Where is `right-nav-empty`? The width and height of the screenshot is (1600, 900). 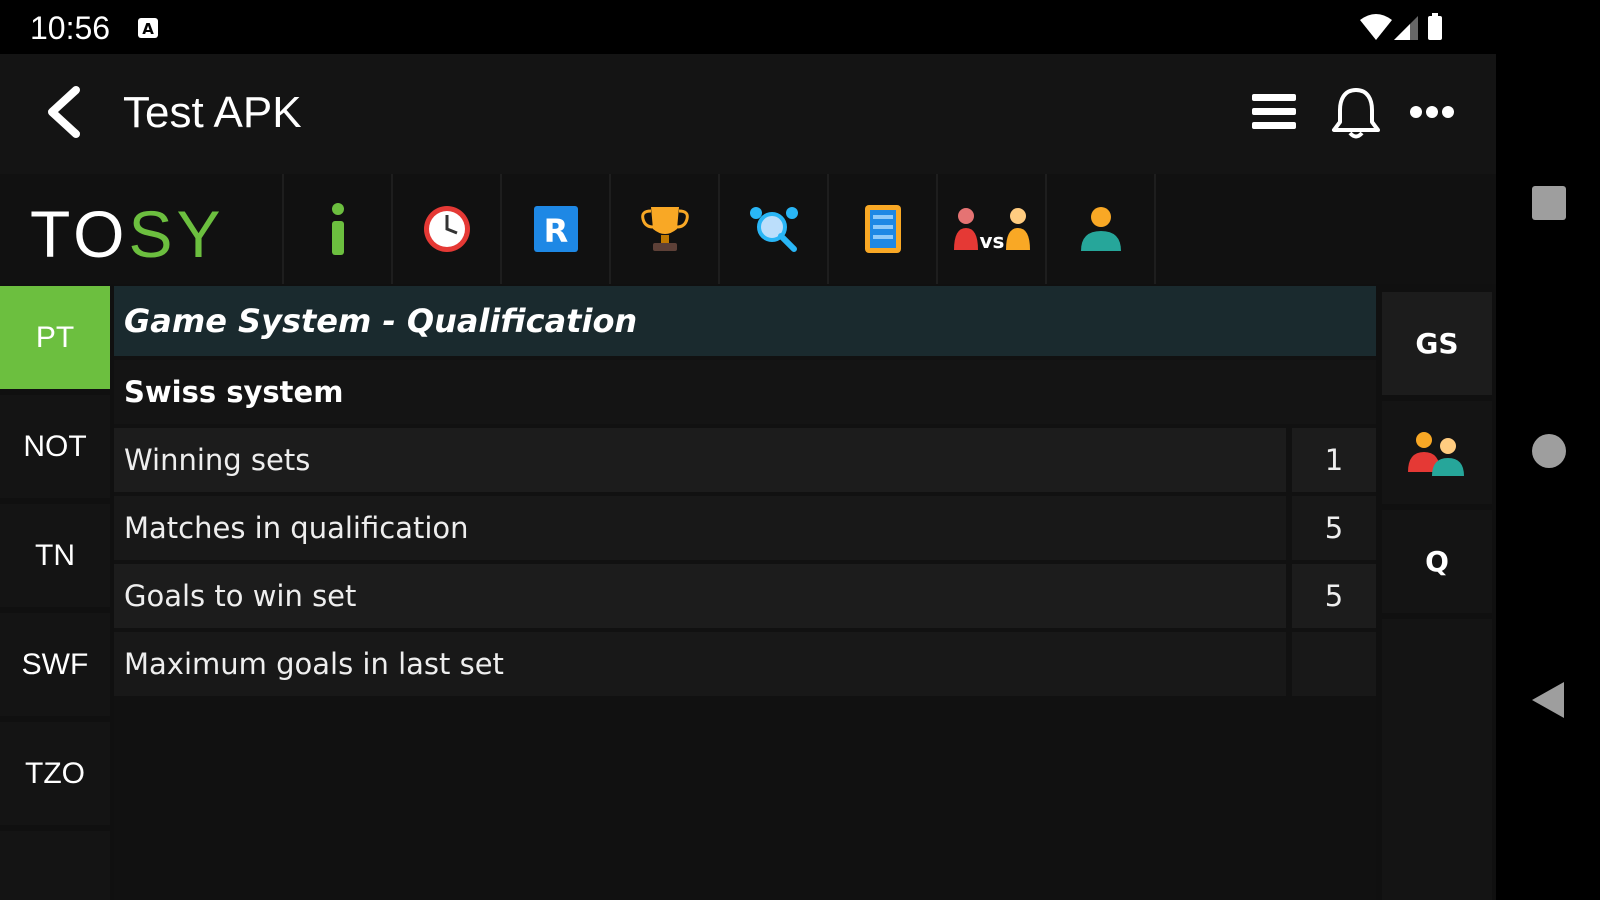
right-nav-empty is located at coordinates (1437, 759).